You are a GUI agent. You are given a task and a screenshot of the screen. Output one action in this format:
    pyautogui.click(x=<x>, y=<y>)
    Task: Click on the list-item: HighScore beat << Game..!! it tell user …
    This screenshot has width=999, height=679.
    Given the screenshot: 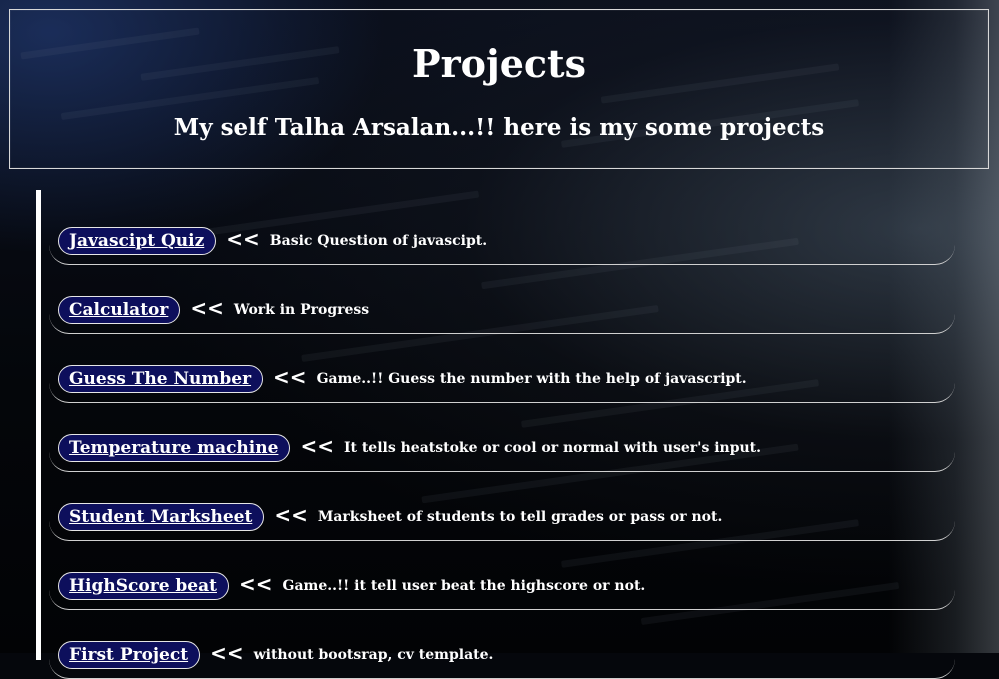 What is the action you would take?
    pyautogui.click(x=502, y=588)
    